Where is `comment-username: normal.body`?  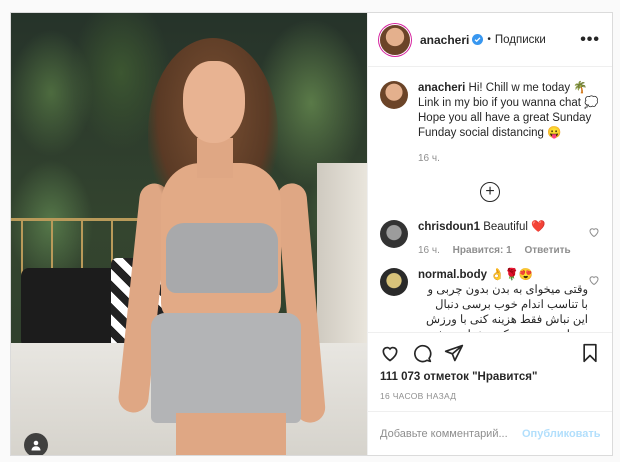 comment-username: normal.body is located at coordinates (452, 275).